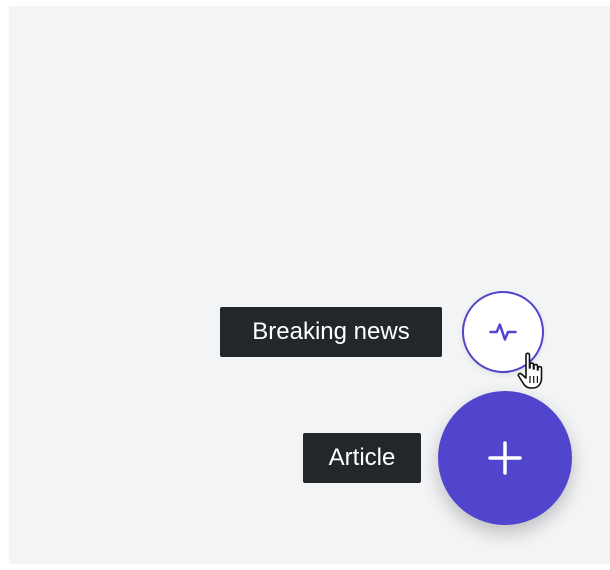 This screenshot has height=570, width=610. I want to click on article-tooltip-label: Article, so click(362, 457).